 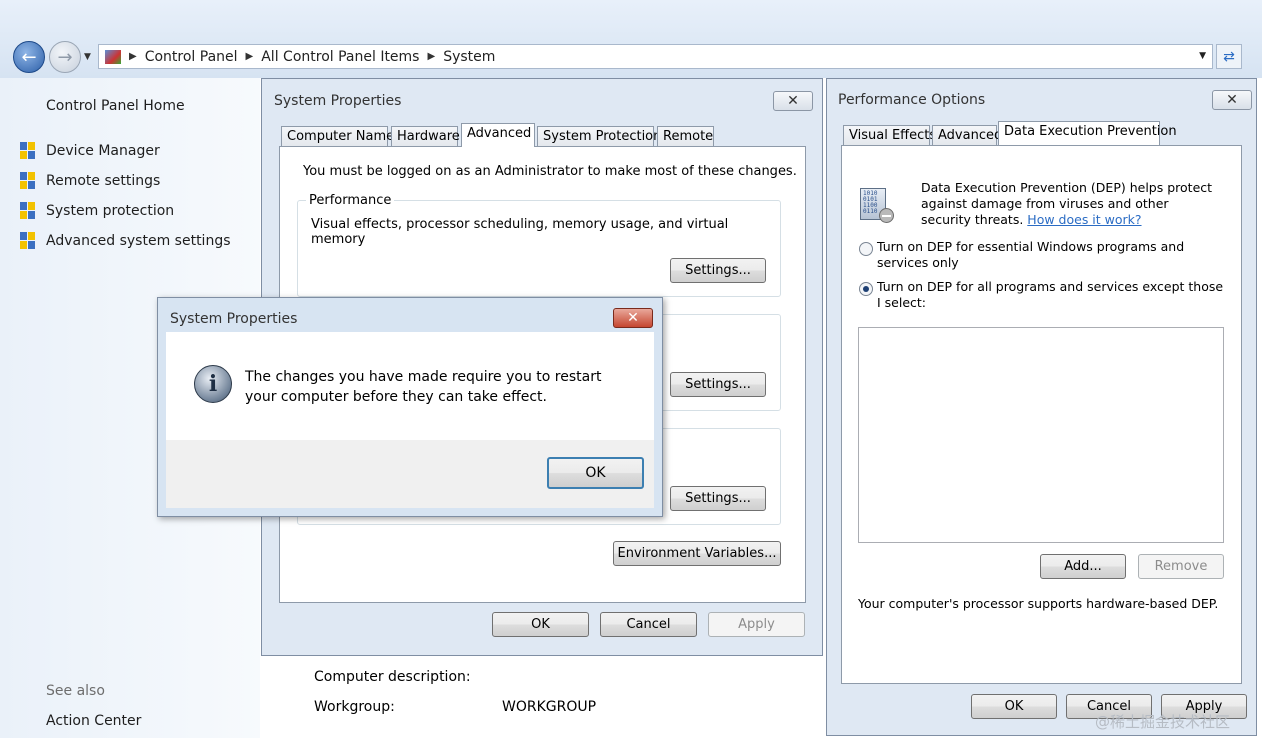 I want to click on device-manager-link: Device Manager, so click(x=103, y=151).